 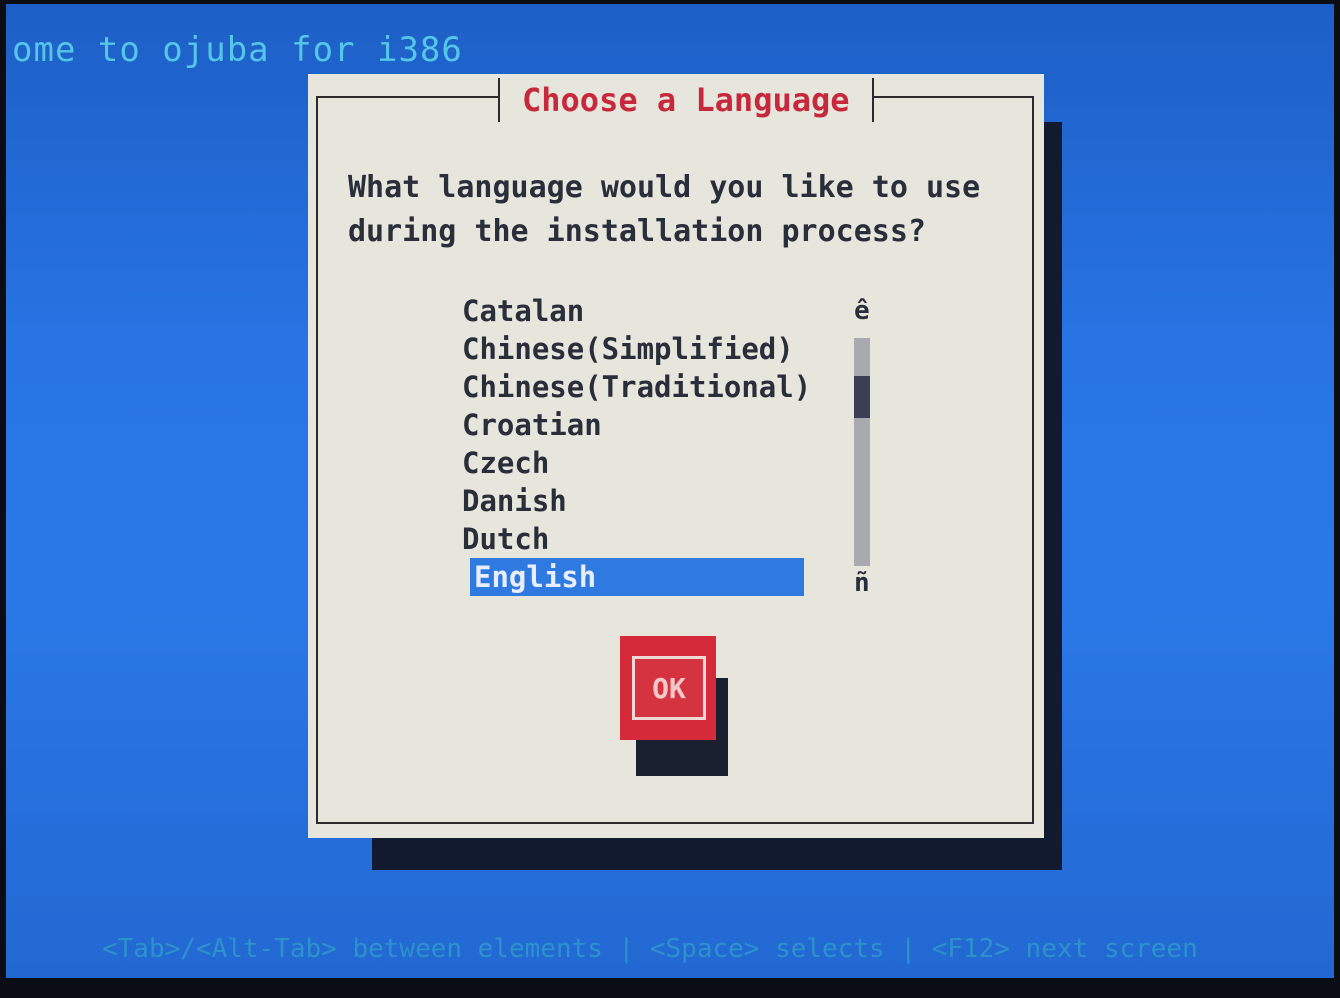 I want to click on list-item-chinese-simplified: Chinese(Simplified), so click(x=638, y=349).